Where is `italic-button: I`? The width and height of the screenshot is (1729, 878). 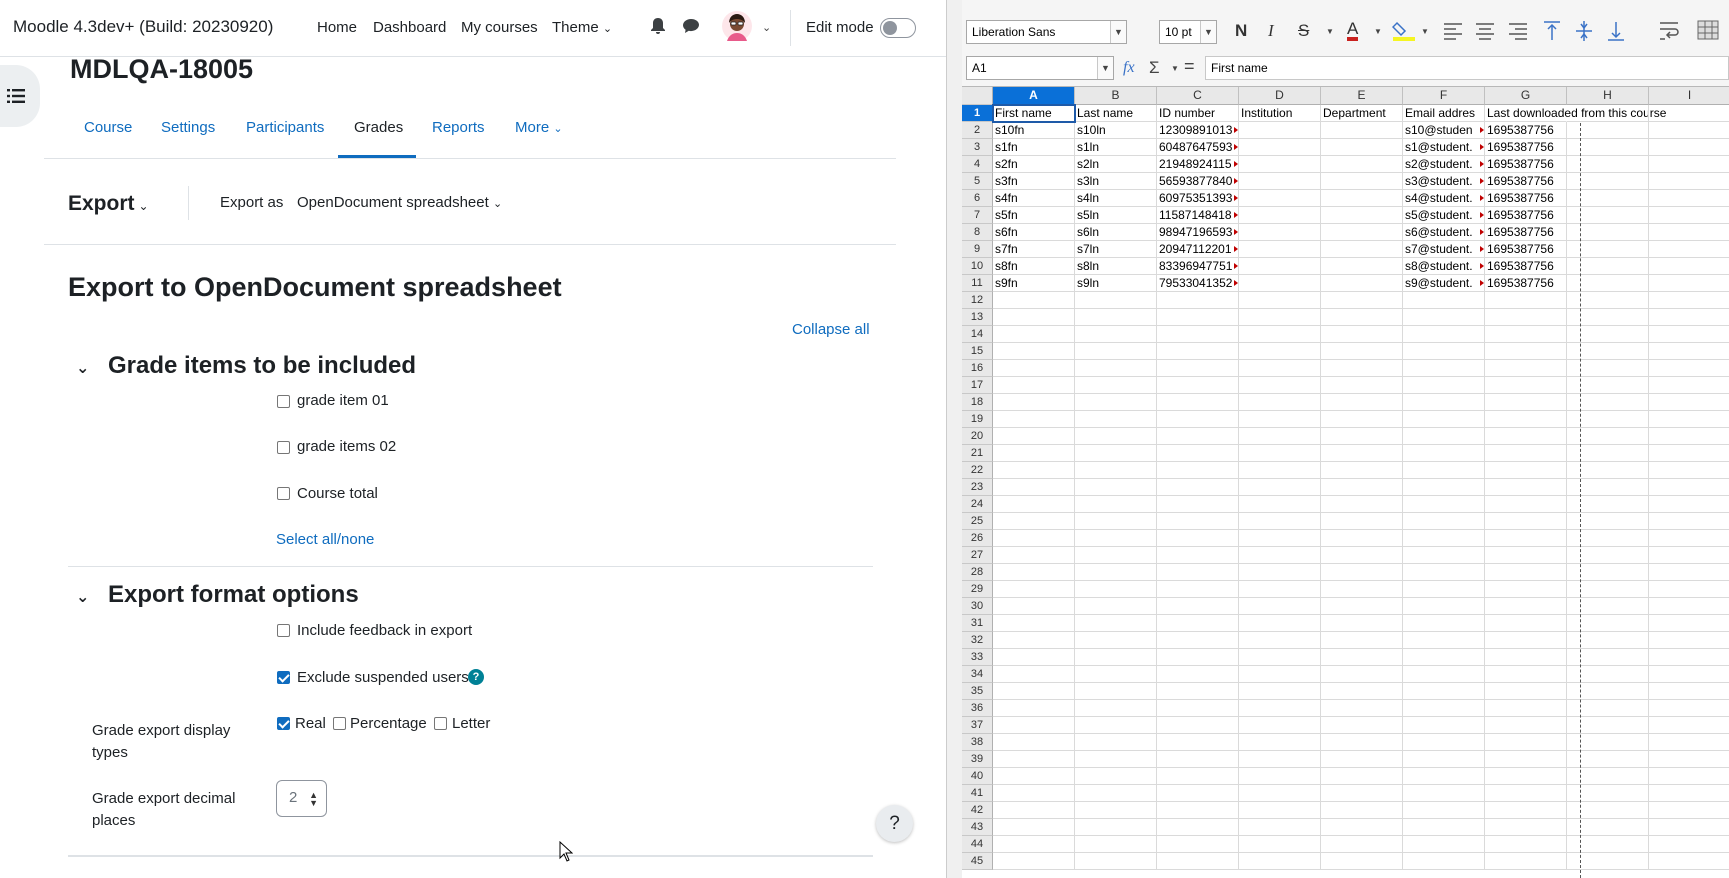 italic-button: I is located at coordinates (1271, 31).